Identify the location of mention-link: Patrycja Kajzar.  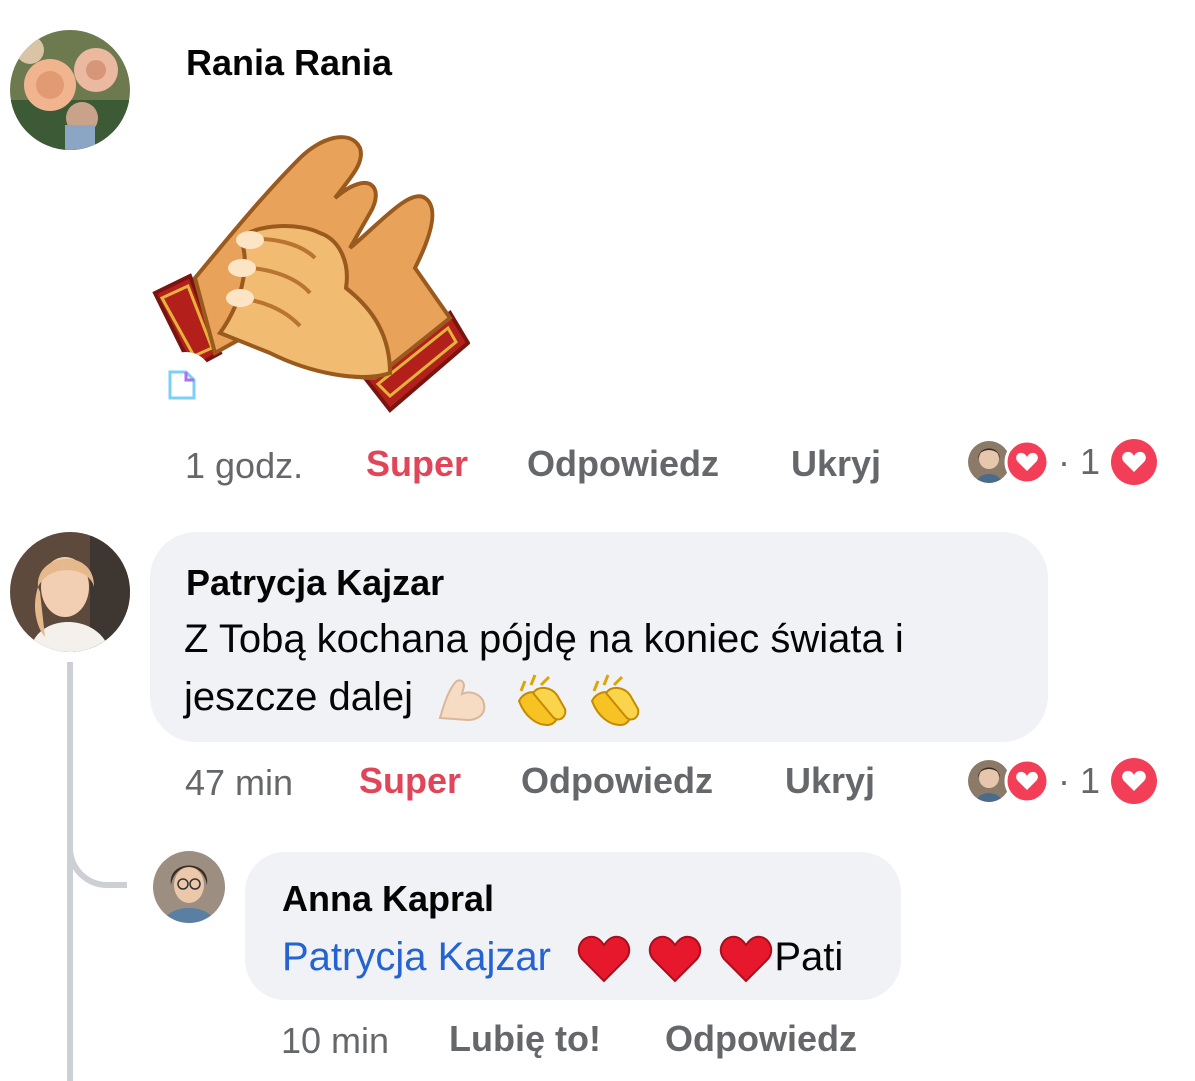
(416, 957).